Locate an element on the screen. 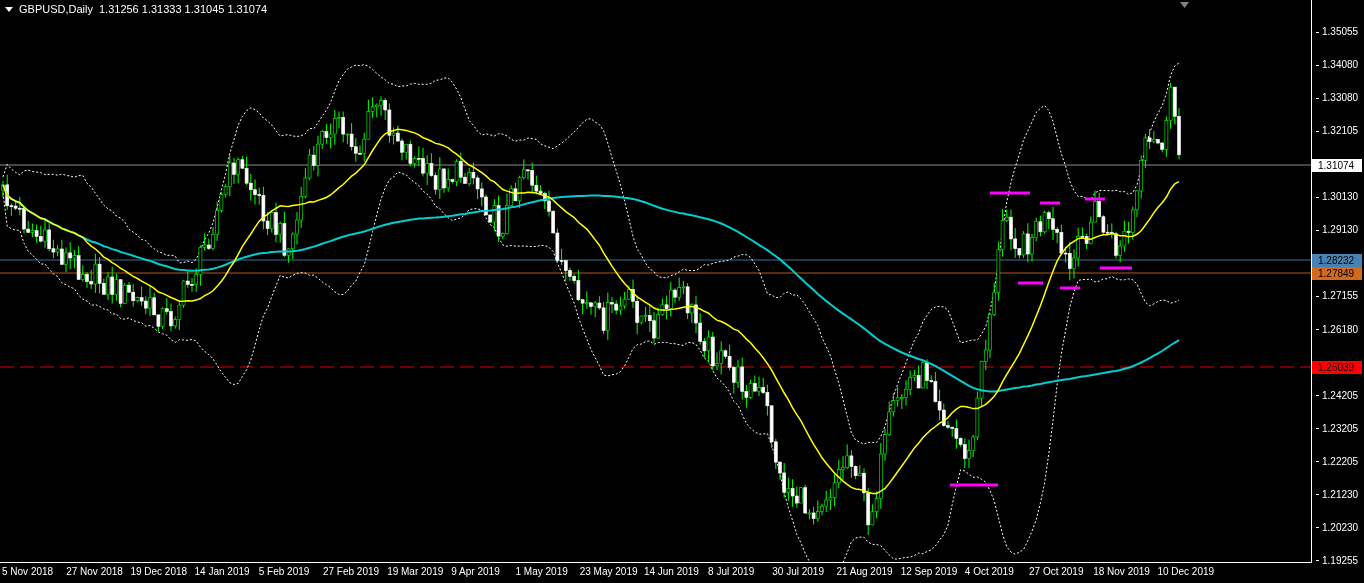  date-label: 12 Sep 2019 is located at coordinates (929, 572).